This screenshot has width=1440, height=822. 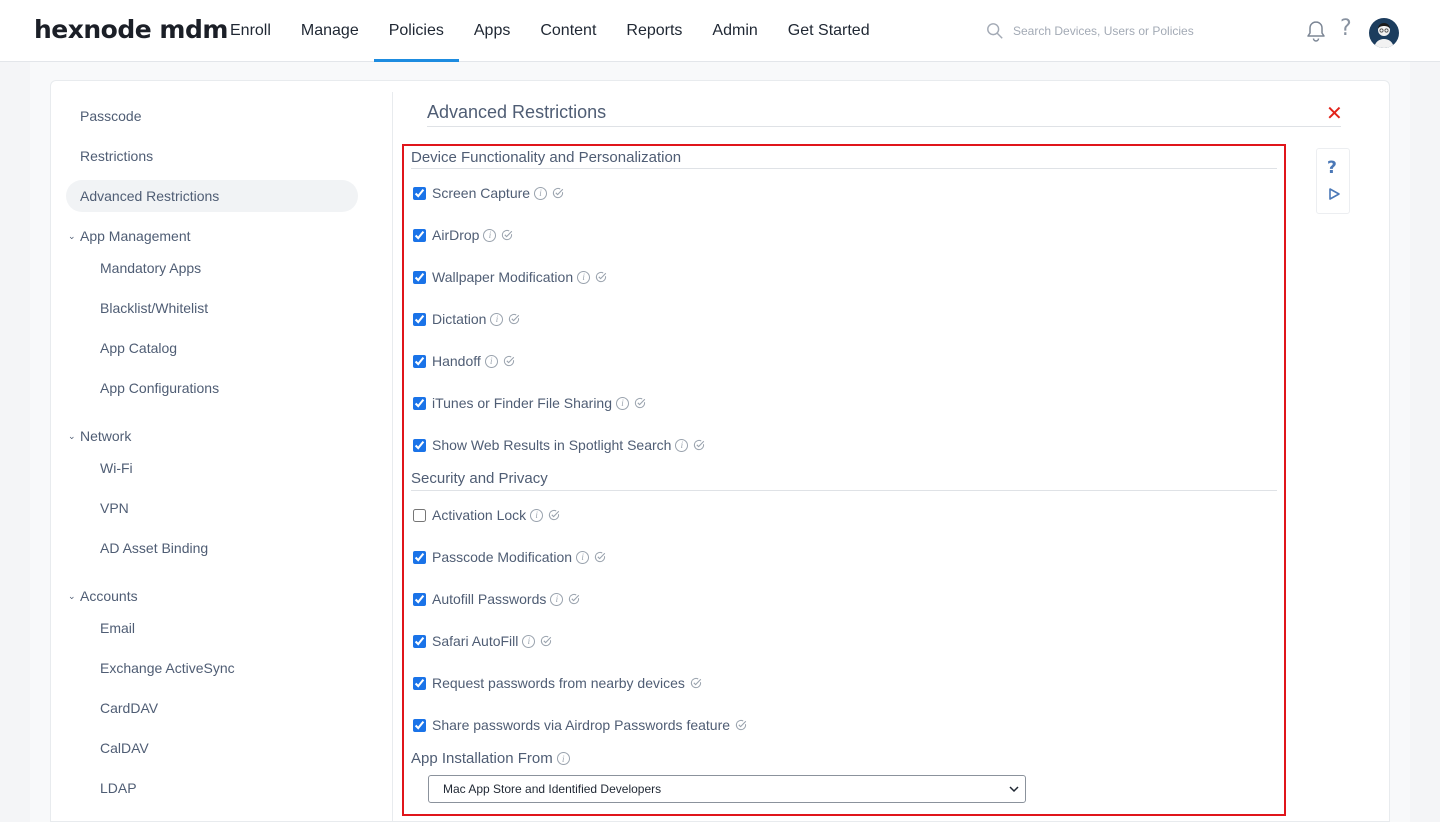 I want to click on chevron-down-icon, so click(x=1014, y=789).